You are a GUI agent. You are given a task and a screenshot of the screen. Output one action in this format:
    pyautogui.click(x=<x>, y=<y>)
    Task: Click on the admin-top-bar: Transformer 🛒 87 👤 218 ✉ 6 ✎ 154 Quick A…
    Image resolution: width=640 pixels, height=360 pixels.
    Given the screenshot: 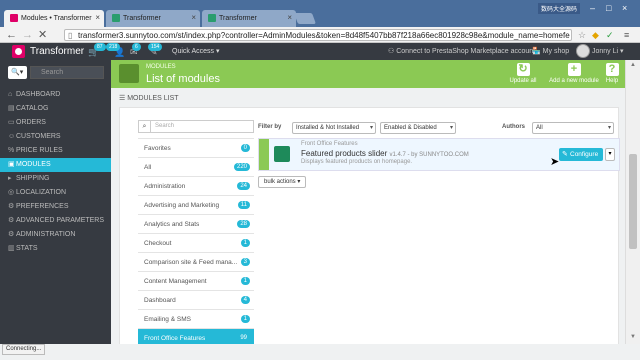 What is the action you would take?
    pyautogui.click(x=320, y=51)
    